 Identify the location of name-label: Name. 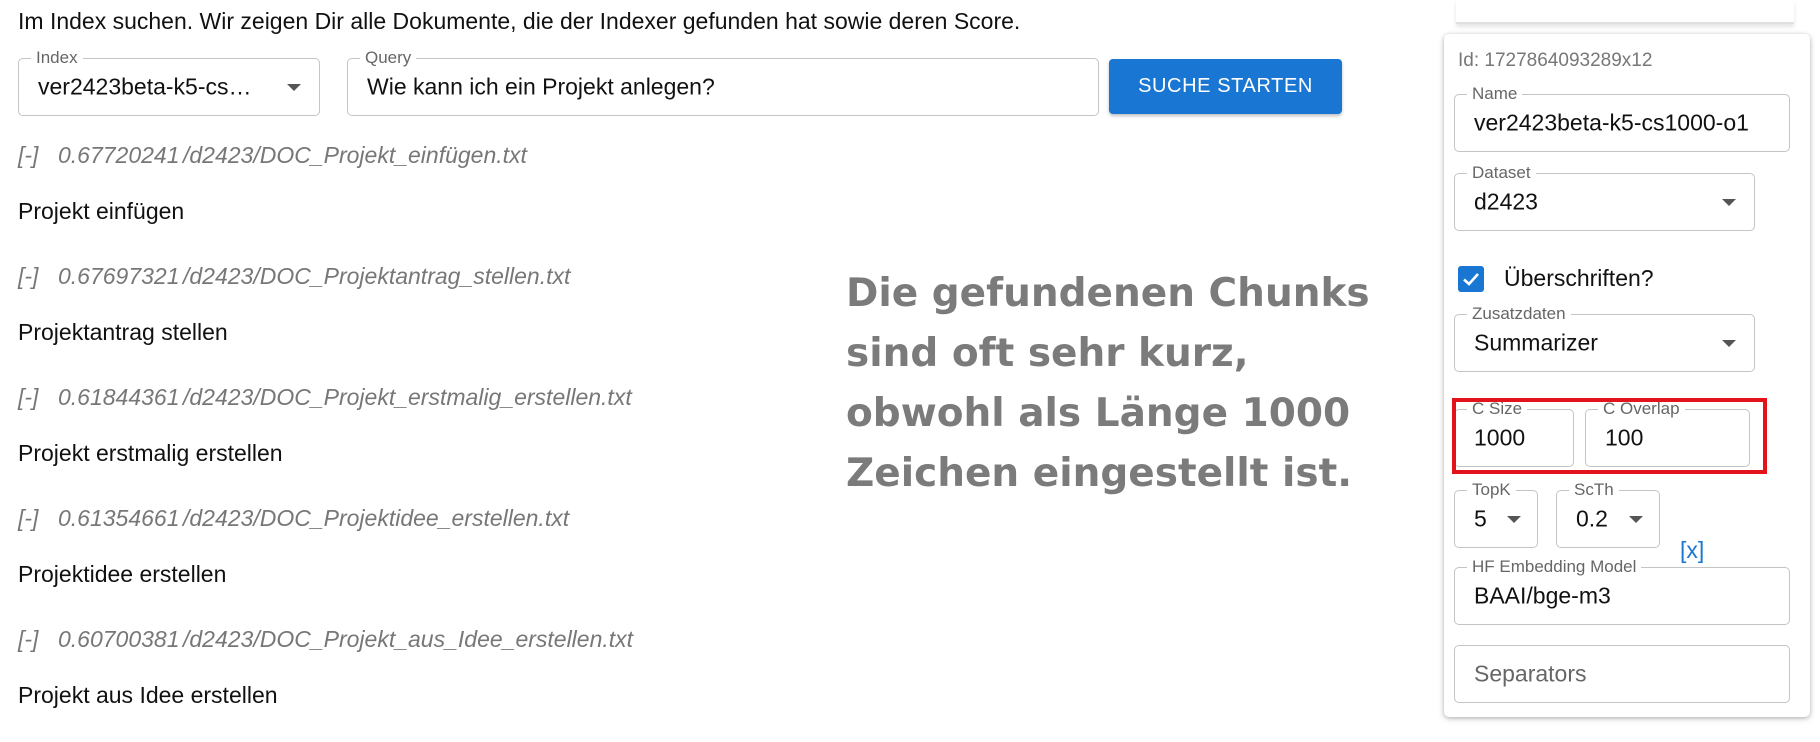
(1495, 94).